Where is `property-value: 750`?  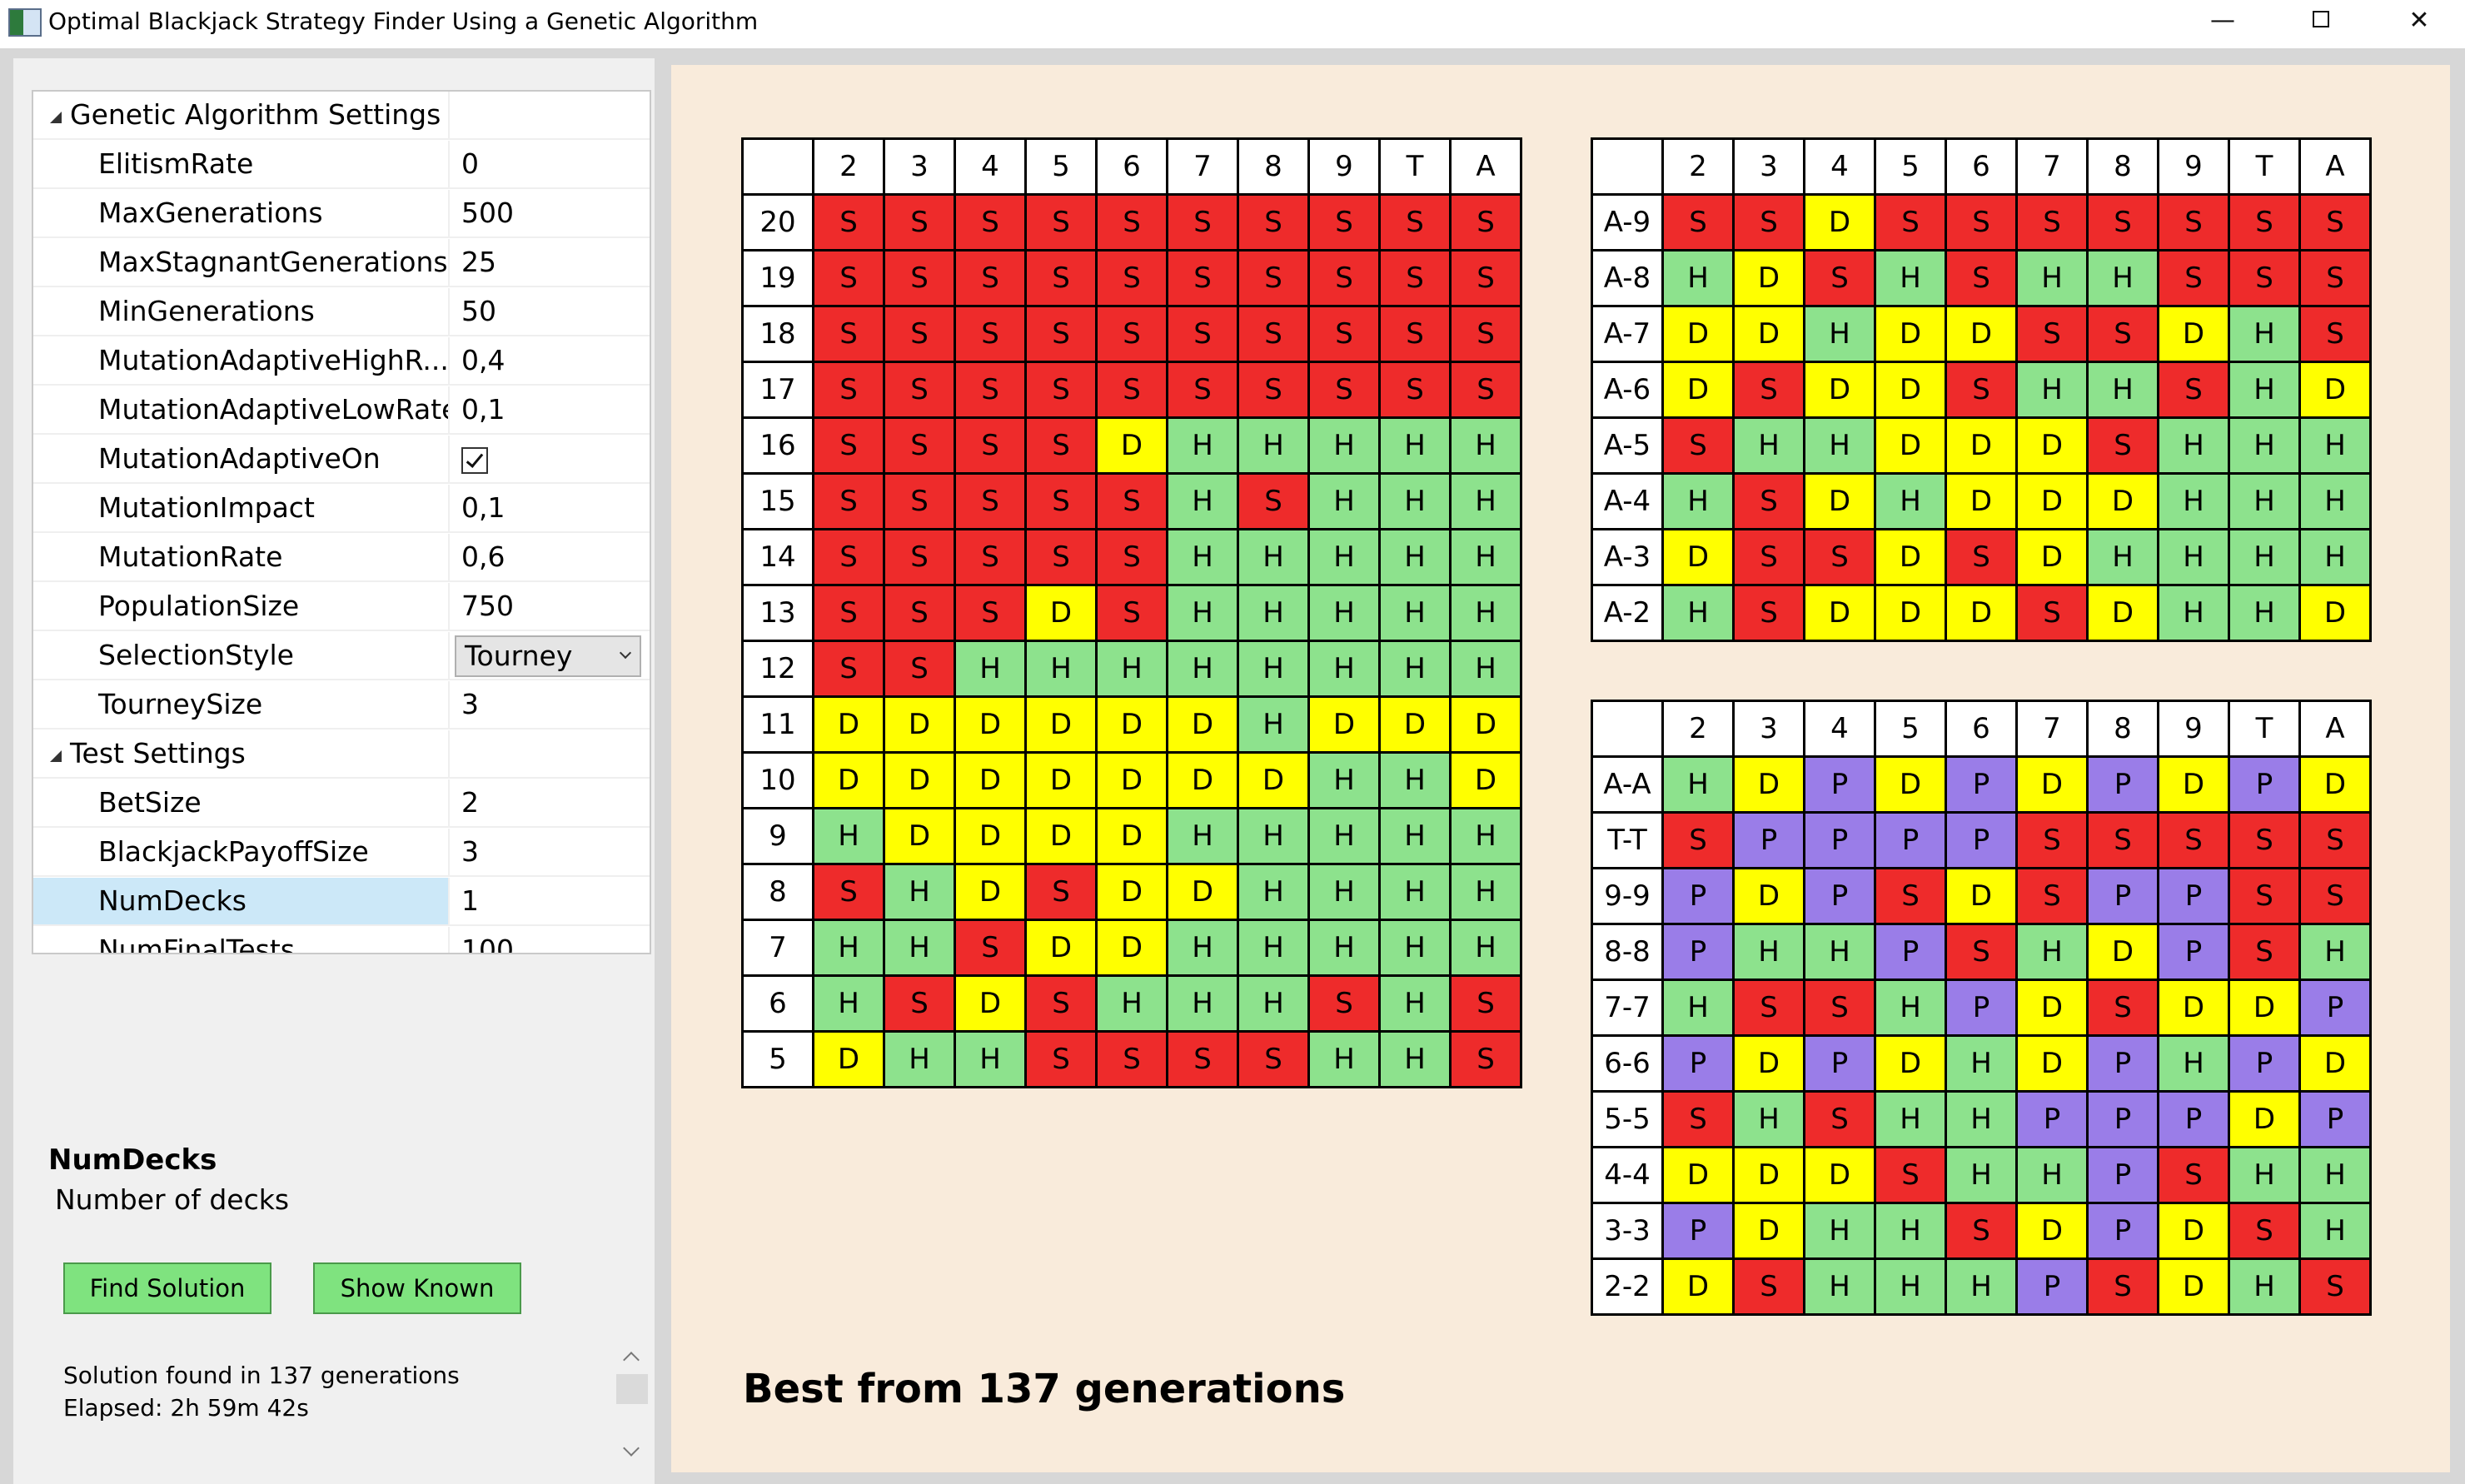 property-value: 750 is located at coordinates (550, 606).